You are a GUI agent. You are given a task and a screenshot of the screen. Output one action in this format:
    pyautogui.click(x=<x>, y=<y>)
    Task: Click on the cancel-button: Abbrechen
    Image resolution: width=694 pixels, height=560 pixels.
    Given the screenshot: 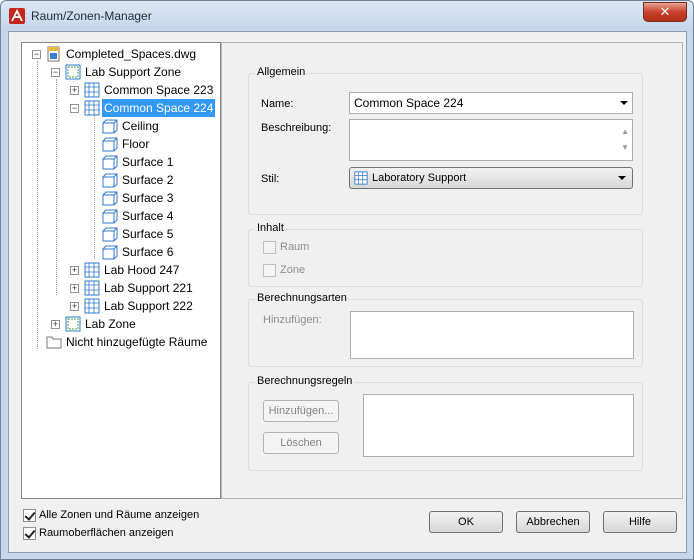 What is the action you would take?
    pyautogui.click(x=553, y=522)
    